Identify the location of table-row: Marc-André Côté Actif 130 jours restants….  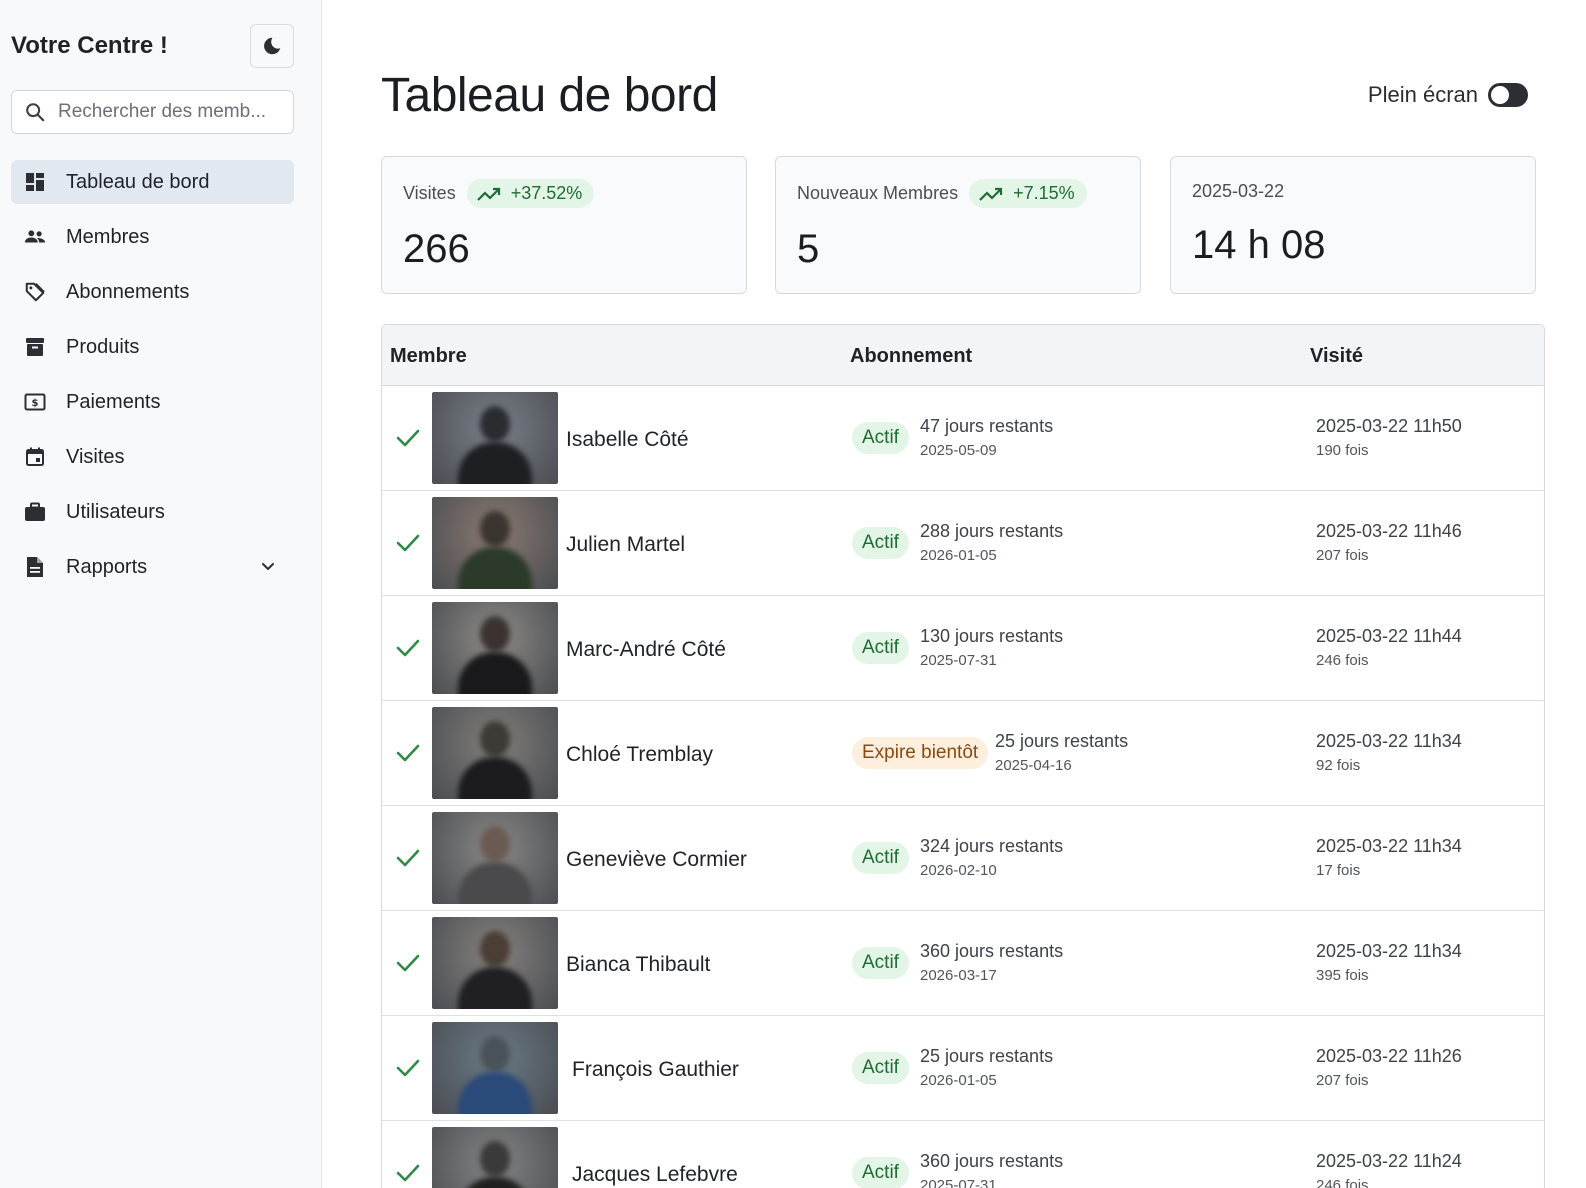
(963, 648).